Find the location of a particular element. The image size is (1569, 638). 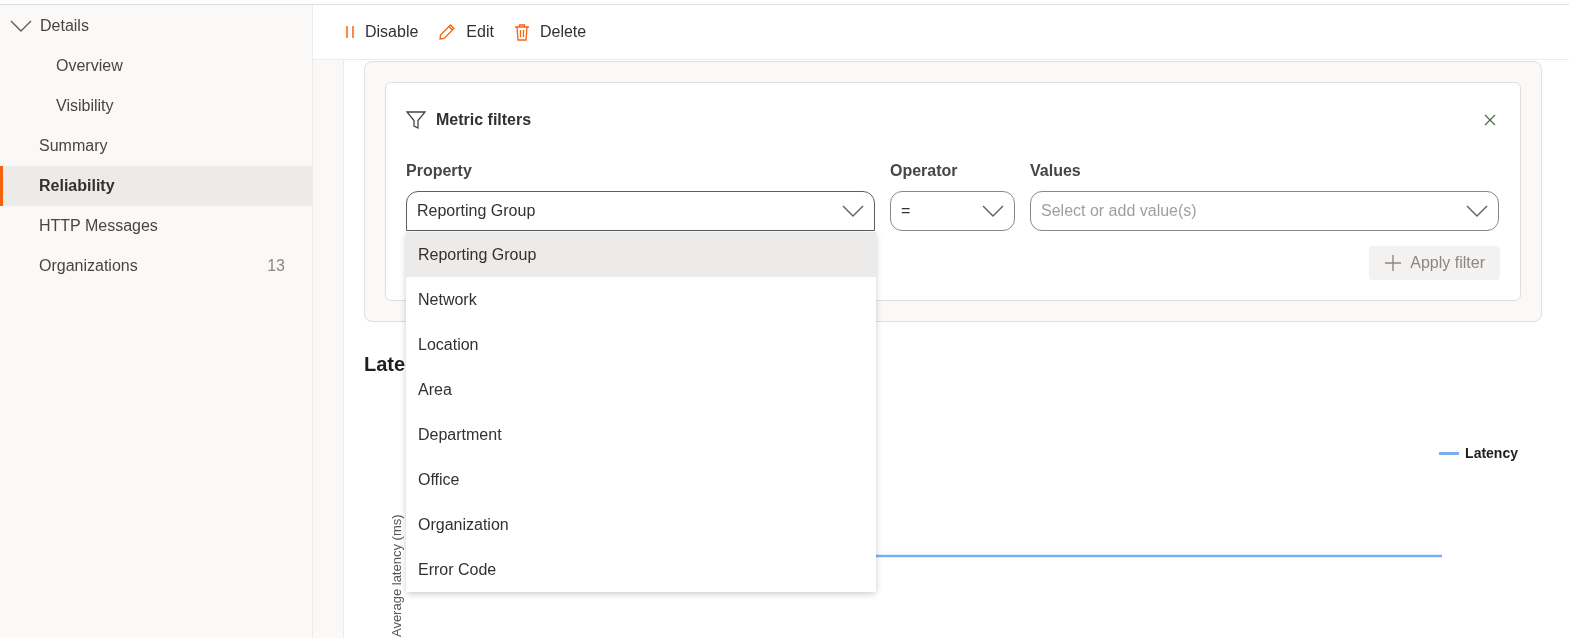

field-label: Values is located at coordinates (1056, 171).